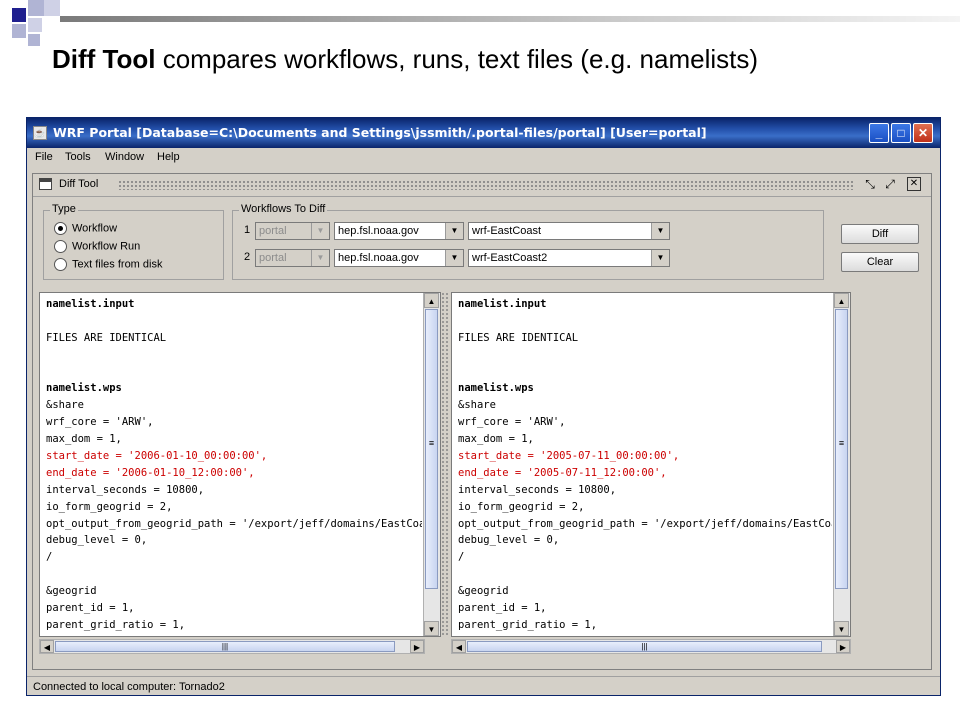 This screenshot has width=960, height=720. I want to click on code-line: parent_id = 1,, so click(90, 608).